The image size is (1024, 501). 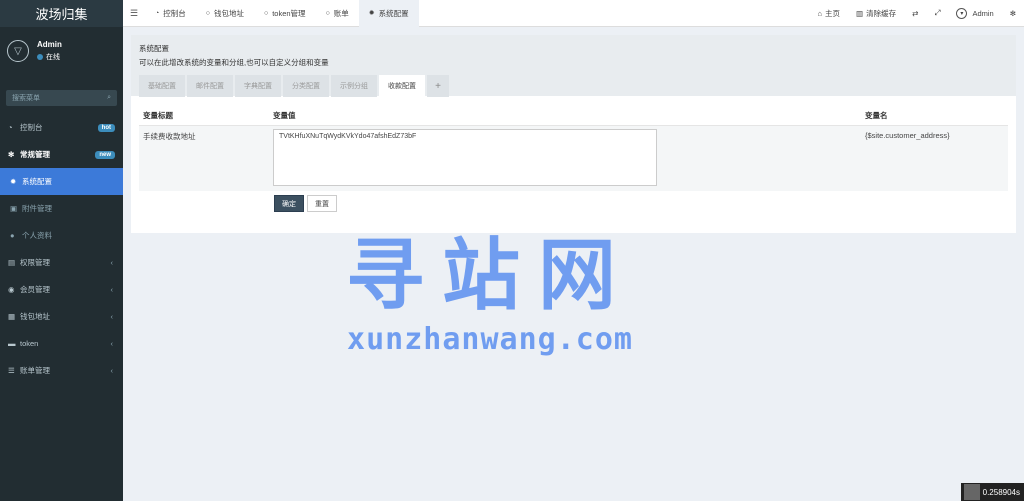 I want to click on user-icon: ●, so click(x=12, y=235).